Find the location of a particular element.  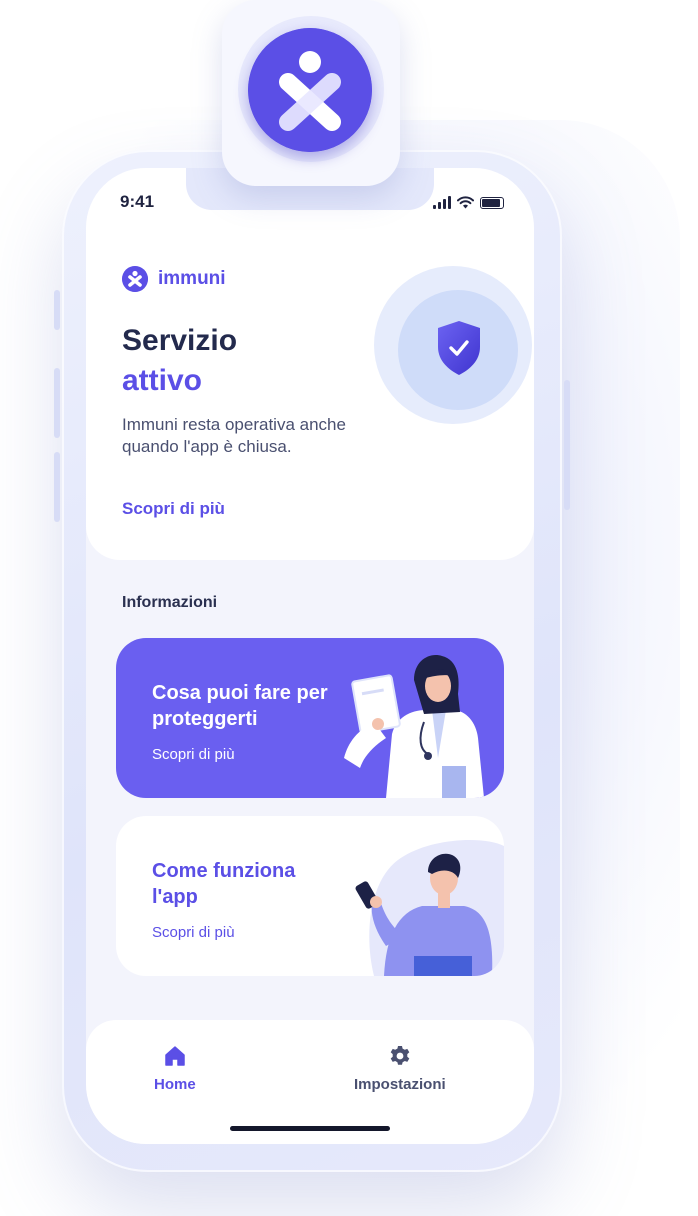

brand: immuni is located at coordinates (174, 279).